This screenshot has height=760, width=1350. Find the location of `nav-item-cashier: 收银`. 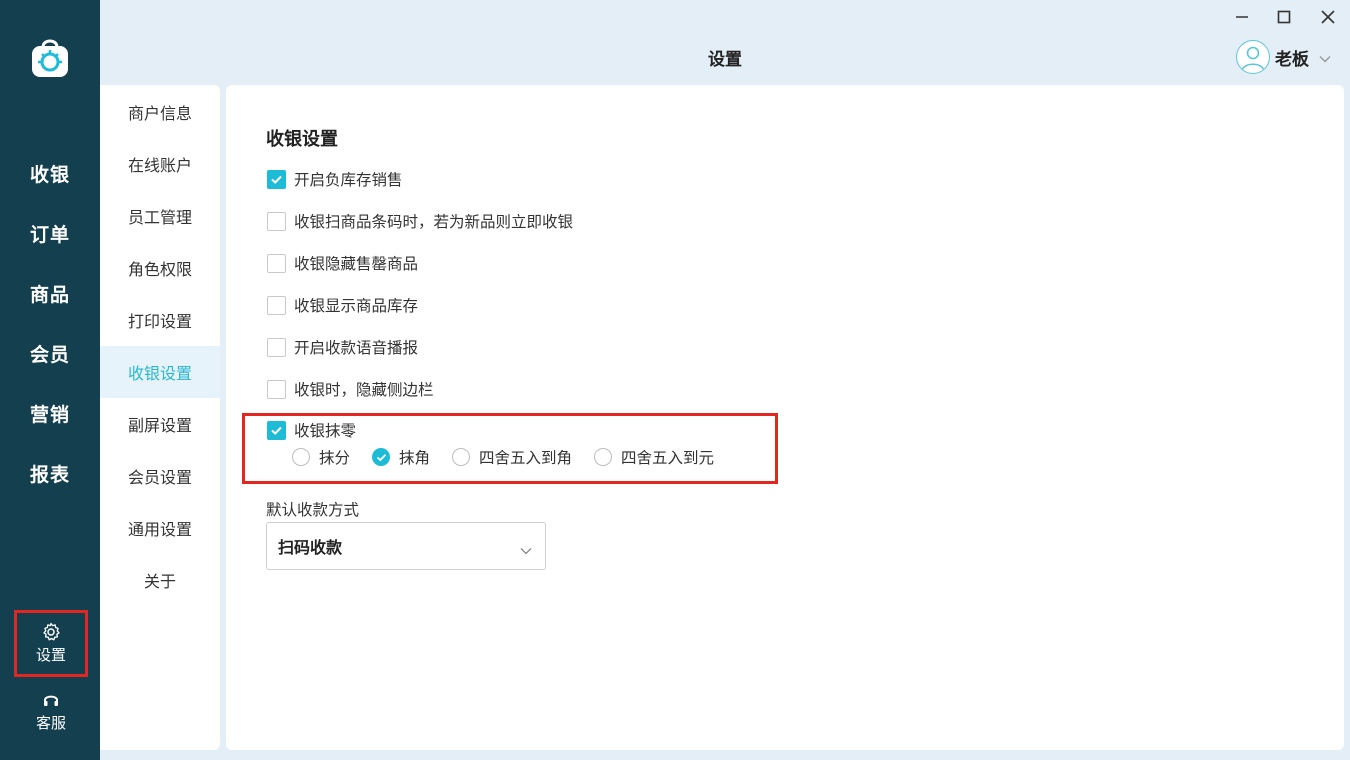

nav-item-cashier: 收银 is located at coordinates (50, 173).